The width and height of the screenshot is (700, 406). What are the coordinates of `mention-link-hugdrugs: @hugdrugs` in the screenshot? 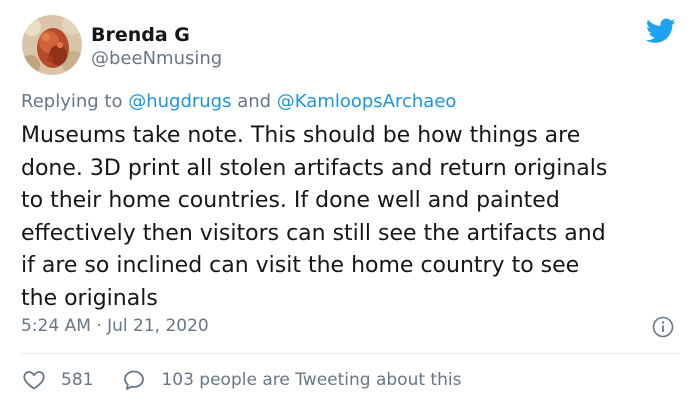 It's located at (179, 101).